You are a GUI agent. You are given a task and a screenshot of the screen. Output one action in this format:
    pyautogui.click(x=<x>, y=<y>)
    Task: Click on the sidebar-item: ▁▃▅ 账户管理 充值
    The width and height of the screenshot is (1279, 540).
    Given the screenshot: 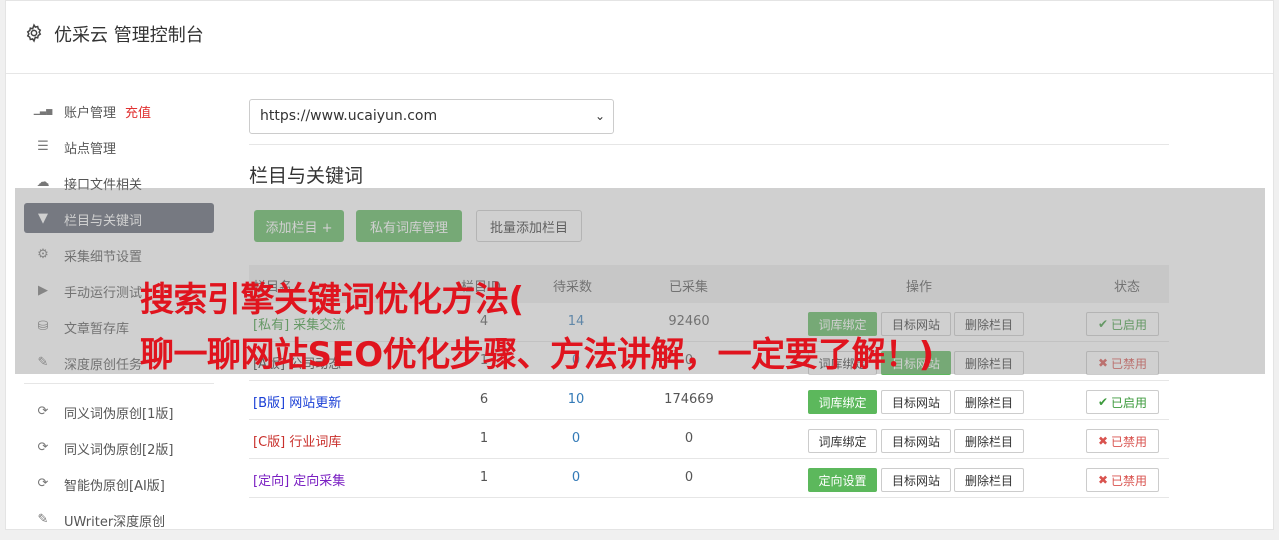 What is the action you would take?
    pyautogui.click(x=119, y=110)
    